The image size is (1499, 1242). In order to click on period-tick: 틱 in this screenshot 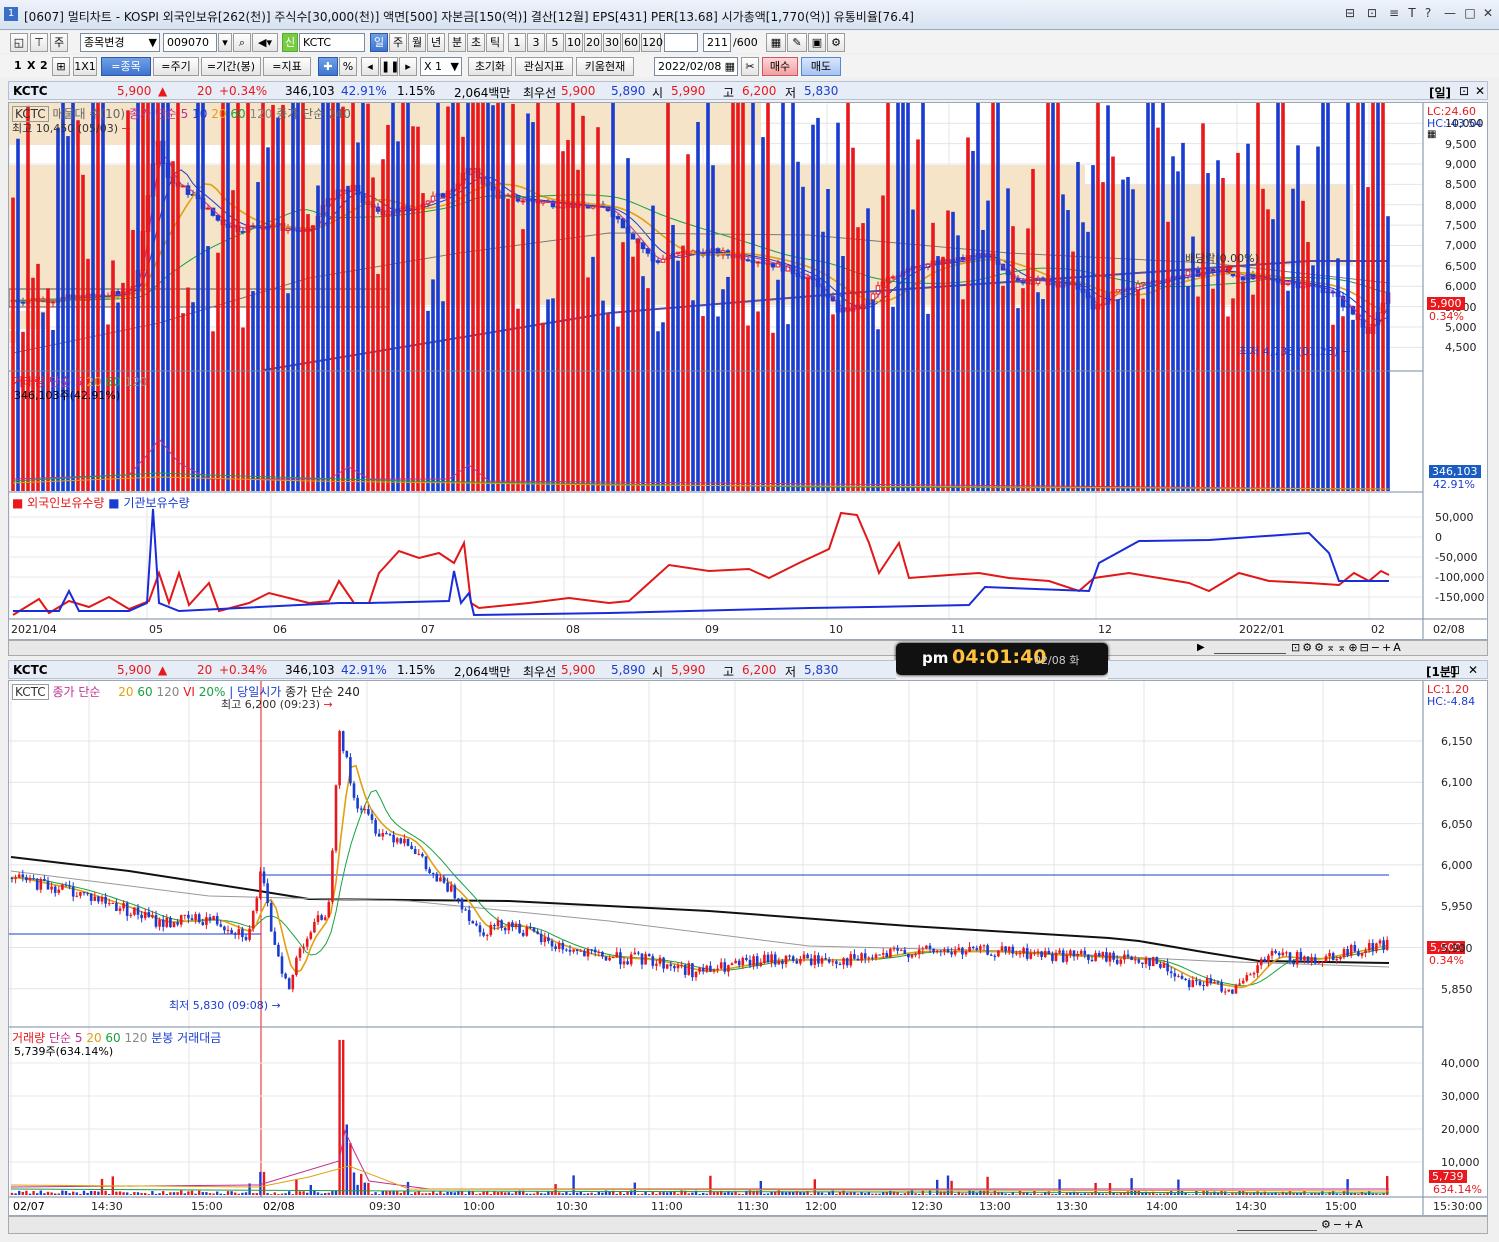, I will do `click(495, 42)`.